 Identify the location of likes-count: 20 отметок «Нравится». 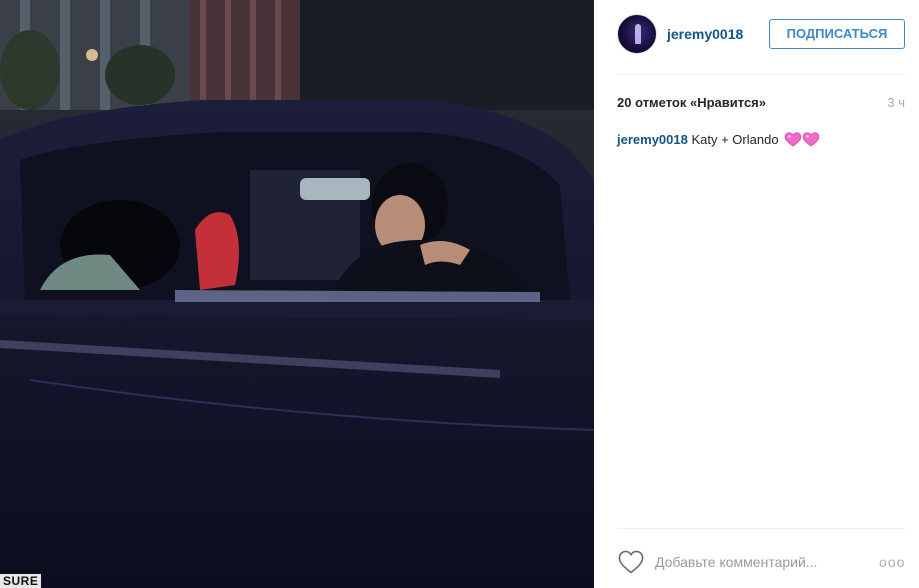
(691, 102).